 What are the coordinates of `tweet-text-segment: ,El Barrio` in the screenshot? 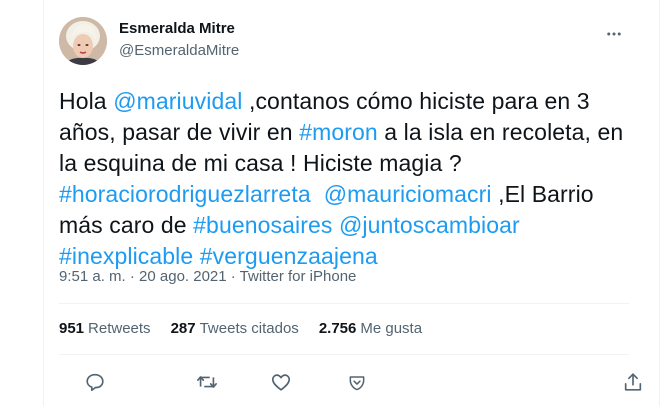 It's located at (542, 194).